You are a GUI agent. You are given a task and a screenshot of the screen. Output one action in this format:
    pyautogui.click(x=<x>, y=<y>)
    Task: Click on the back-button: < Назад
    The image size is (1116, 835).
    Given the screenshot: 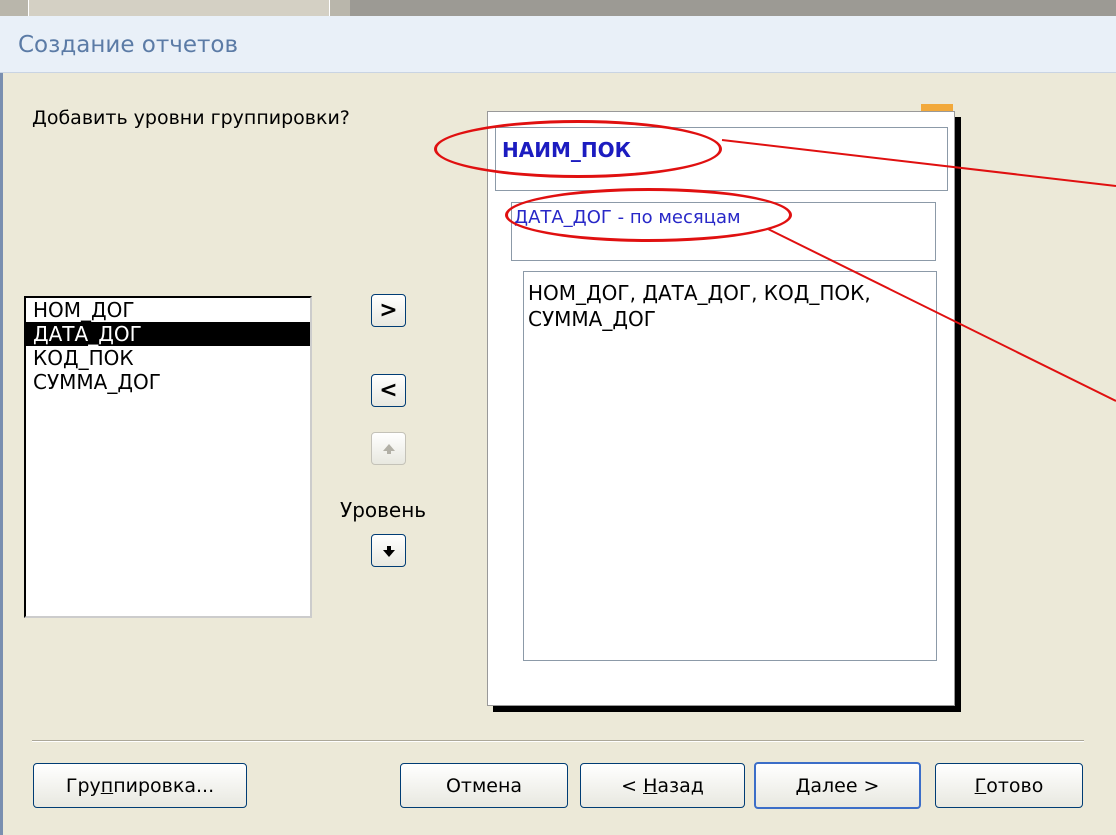 What is the action you would take?
    pyautogui.click(x=662, y=785)
    